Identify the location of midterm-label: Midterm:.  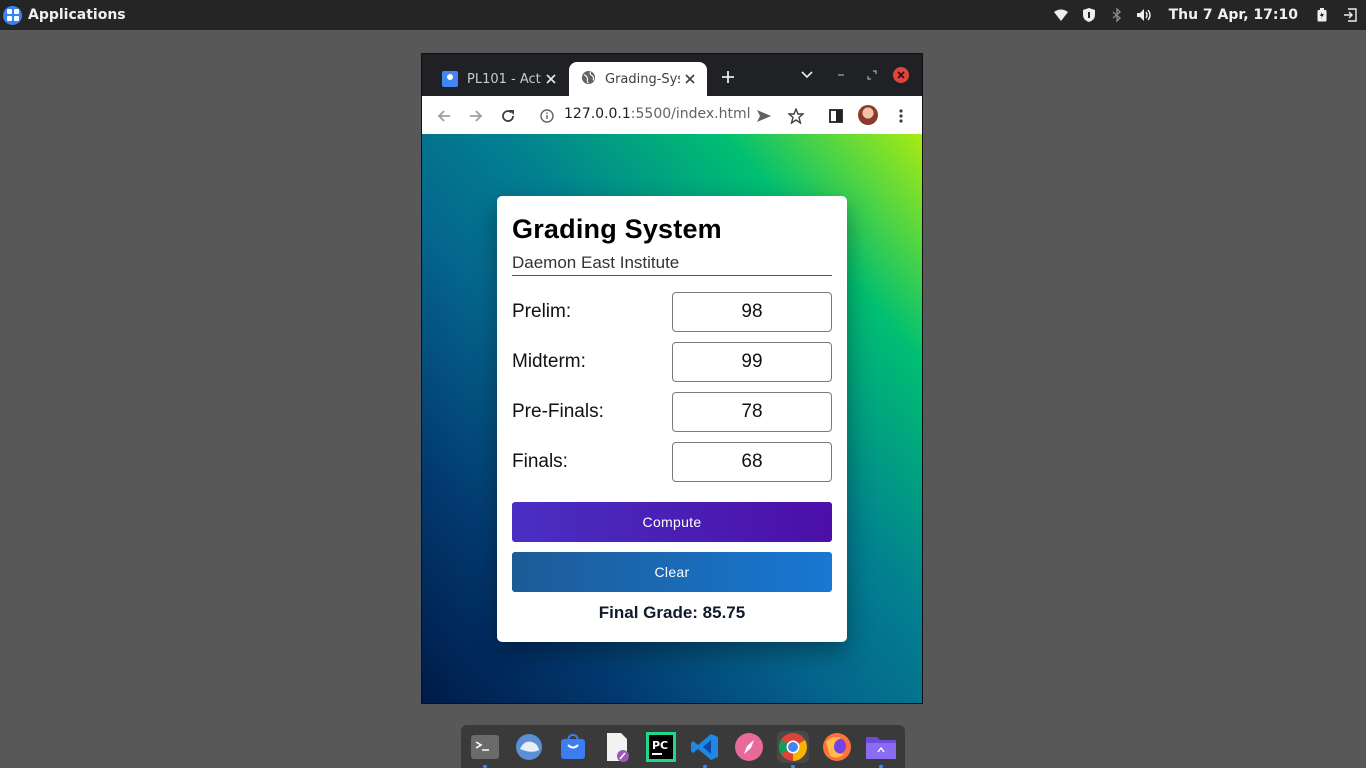
(549, 361).